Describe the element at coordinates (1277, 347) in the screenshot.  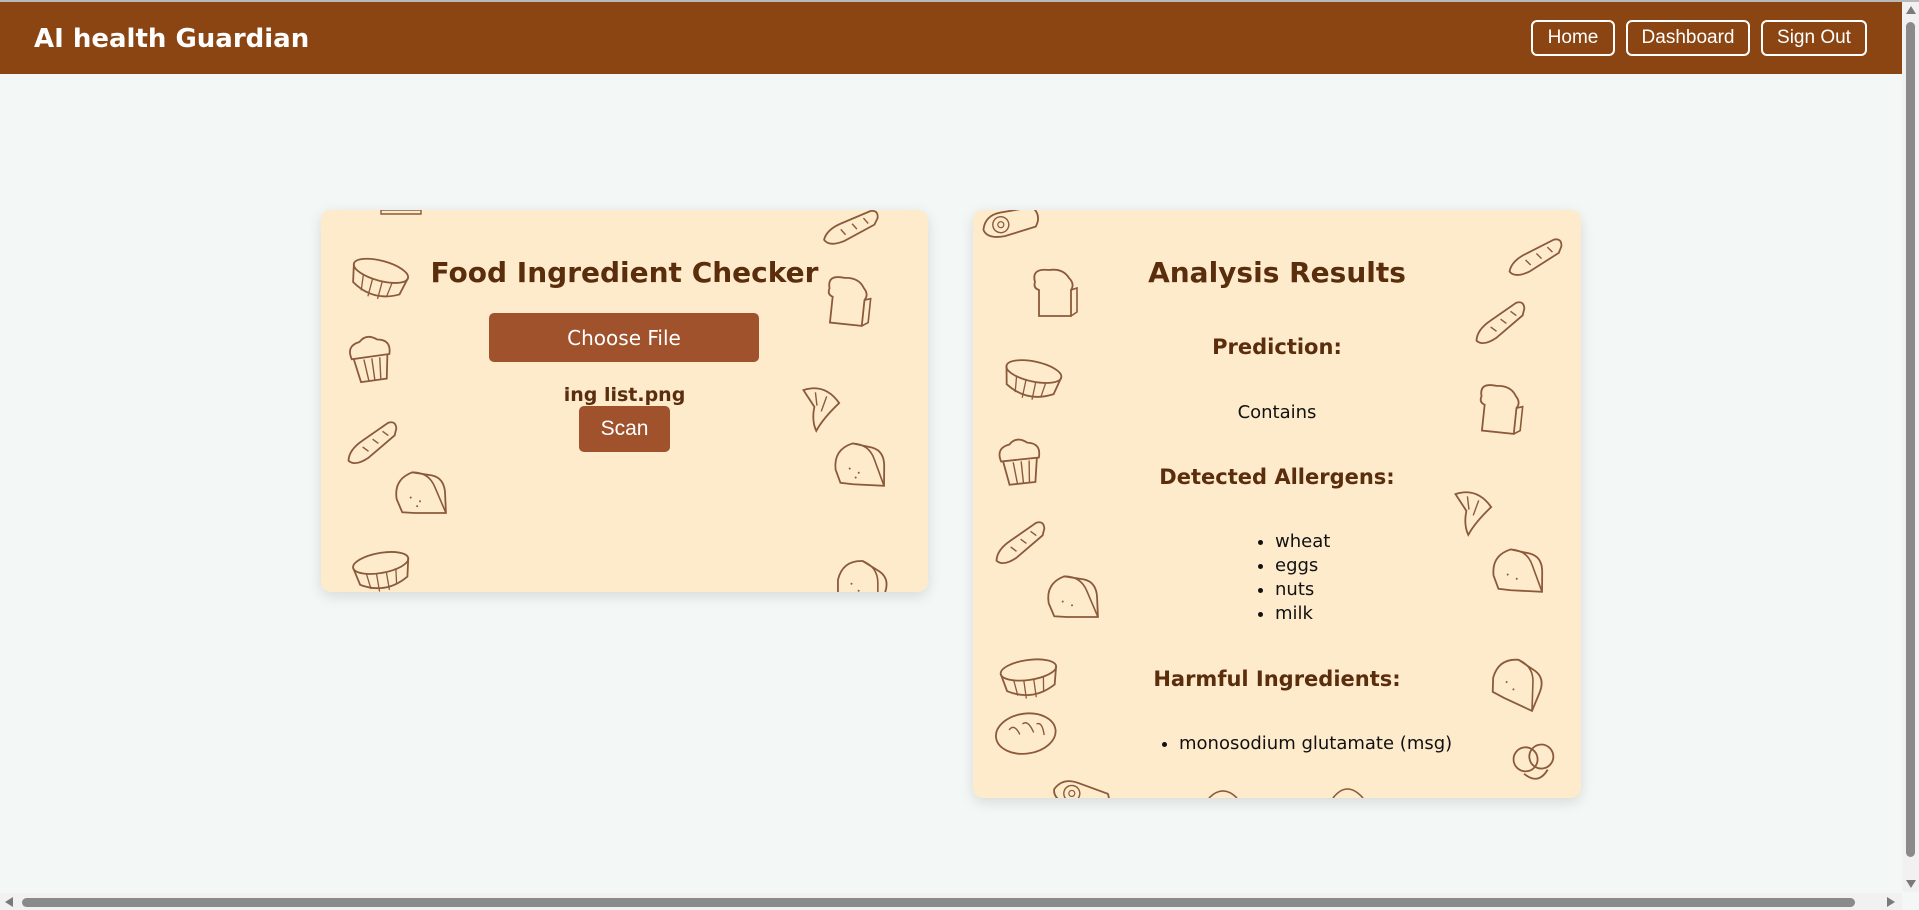
I see `prediction-label: Prediction:` at that location.